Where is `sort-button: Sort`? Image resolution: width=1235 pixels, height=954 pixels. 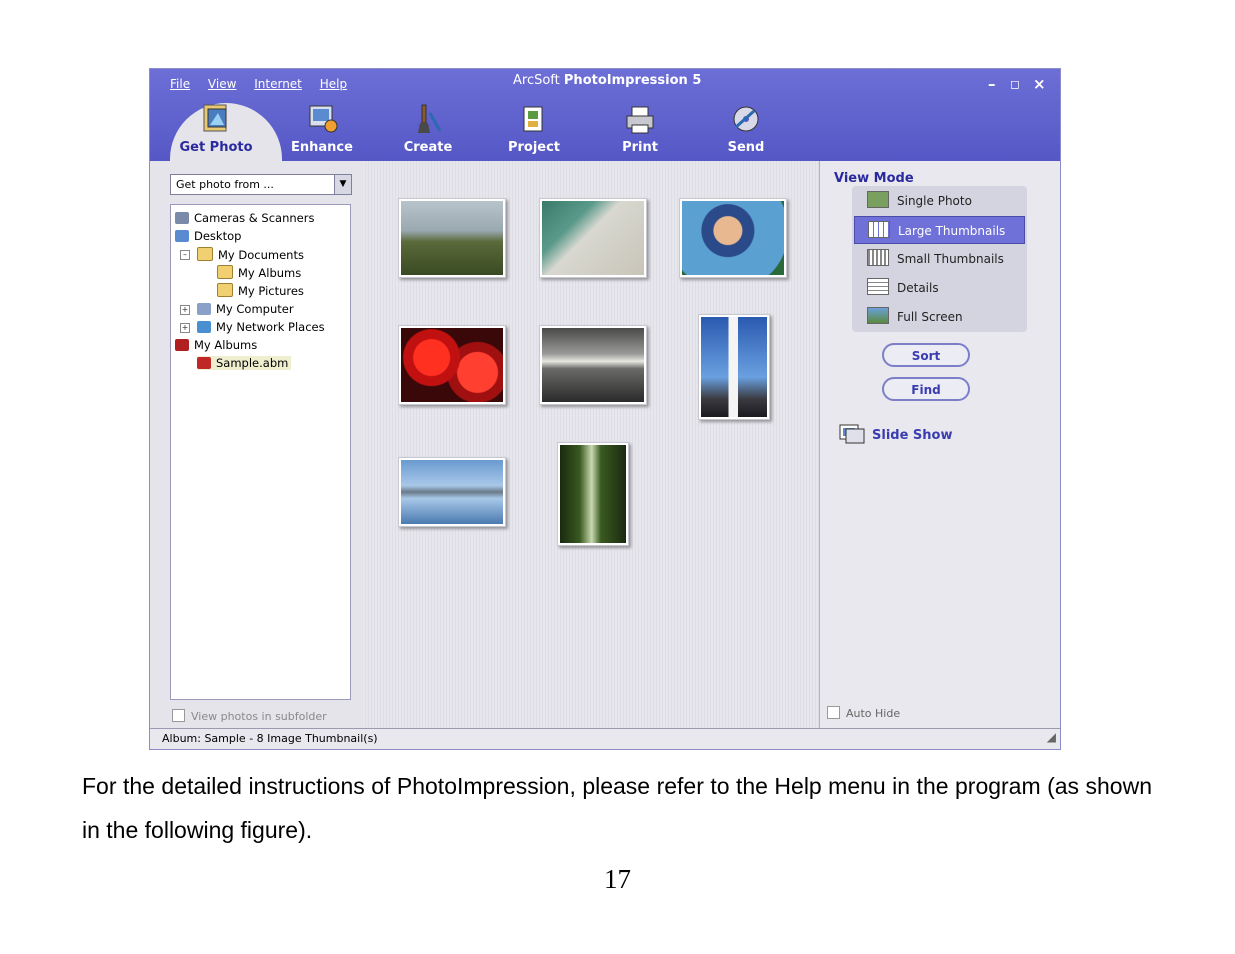 sort-button: Sort is located at coordinates (926, 355).